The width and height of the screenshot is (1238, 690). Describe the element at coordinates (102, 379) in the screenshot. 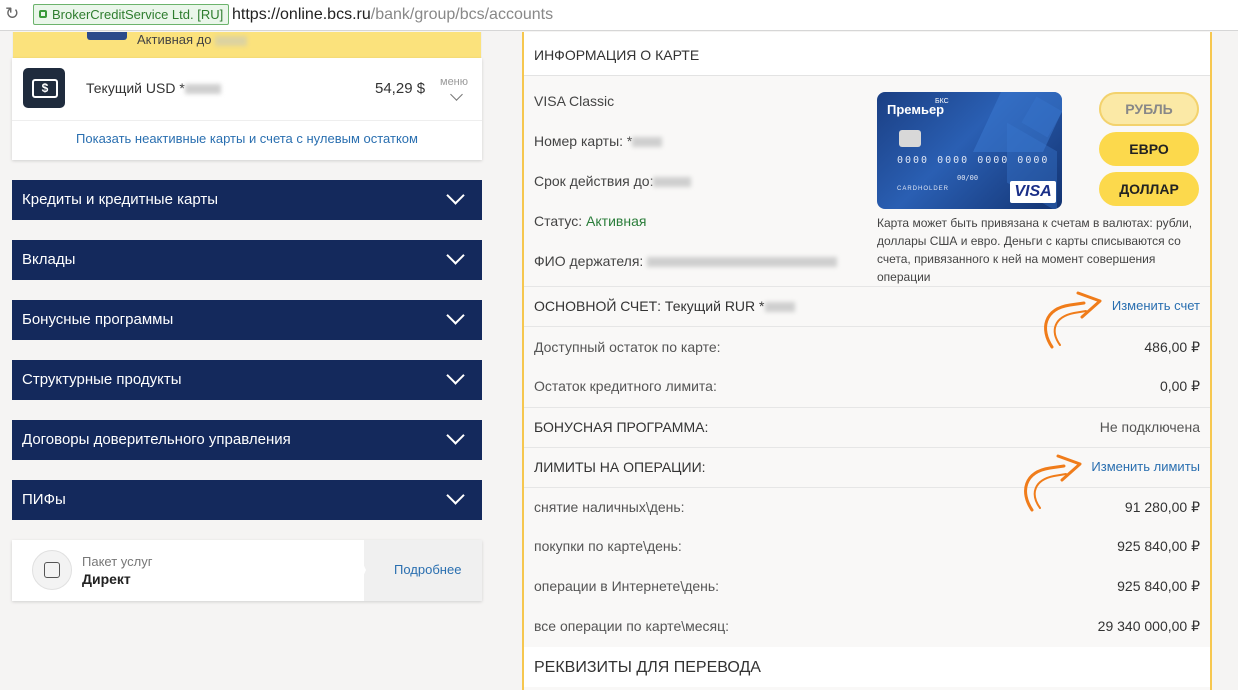

I see `section-label: Структурные продукты` at that location.